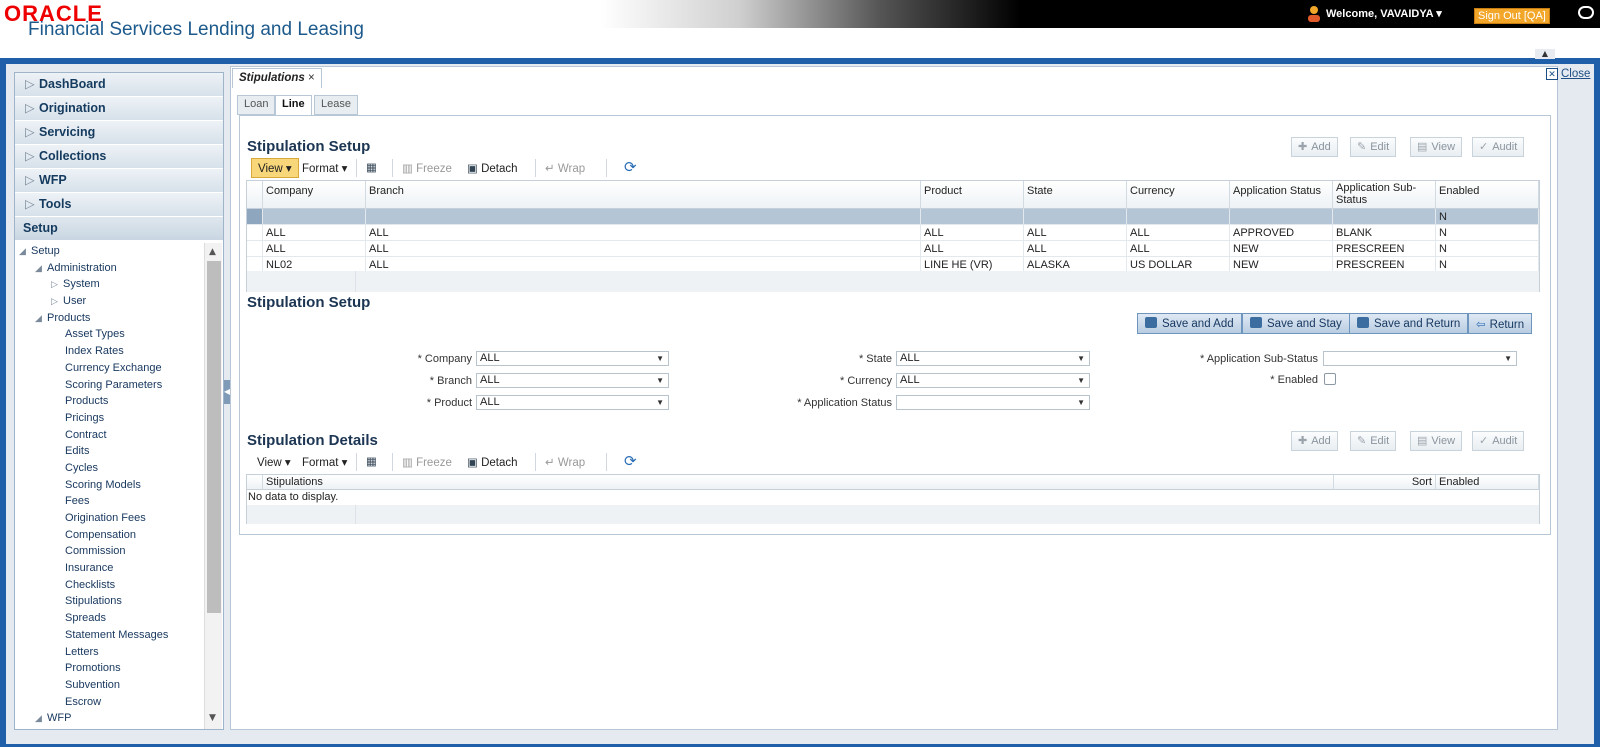  Describe the element at coordinates (110, 585) in the screenshot. I see `tree-item: Checklists` at that location.